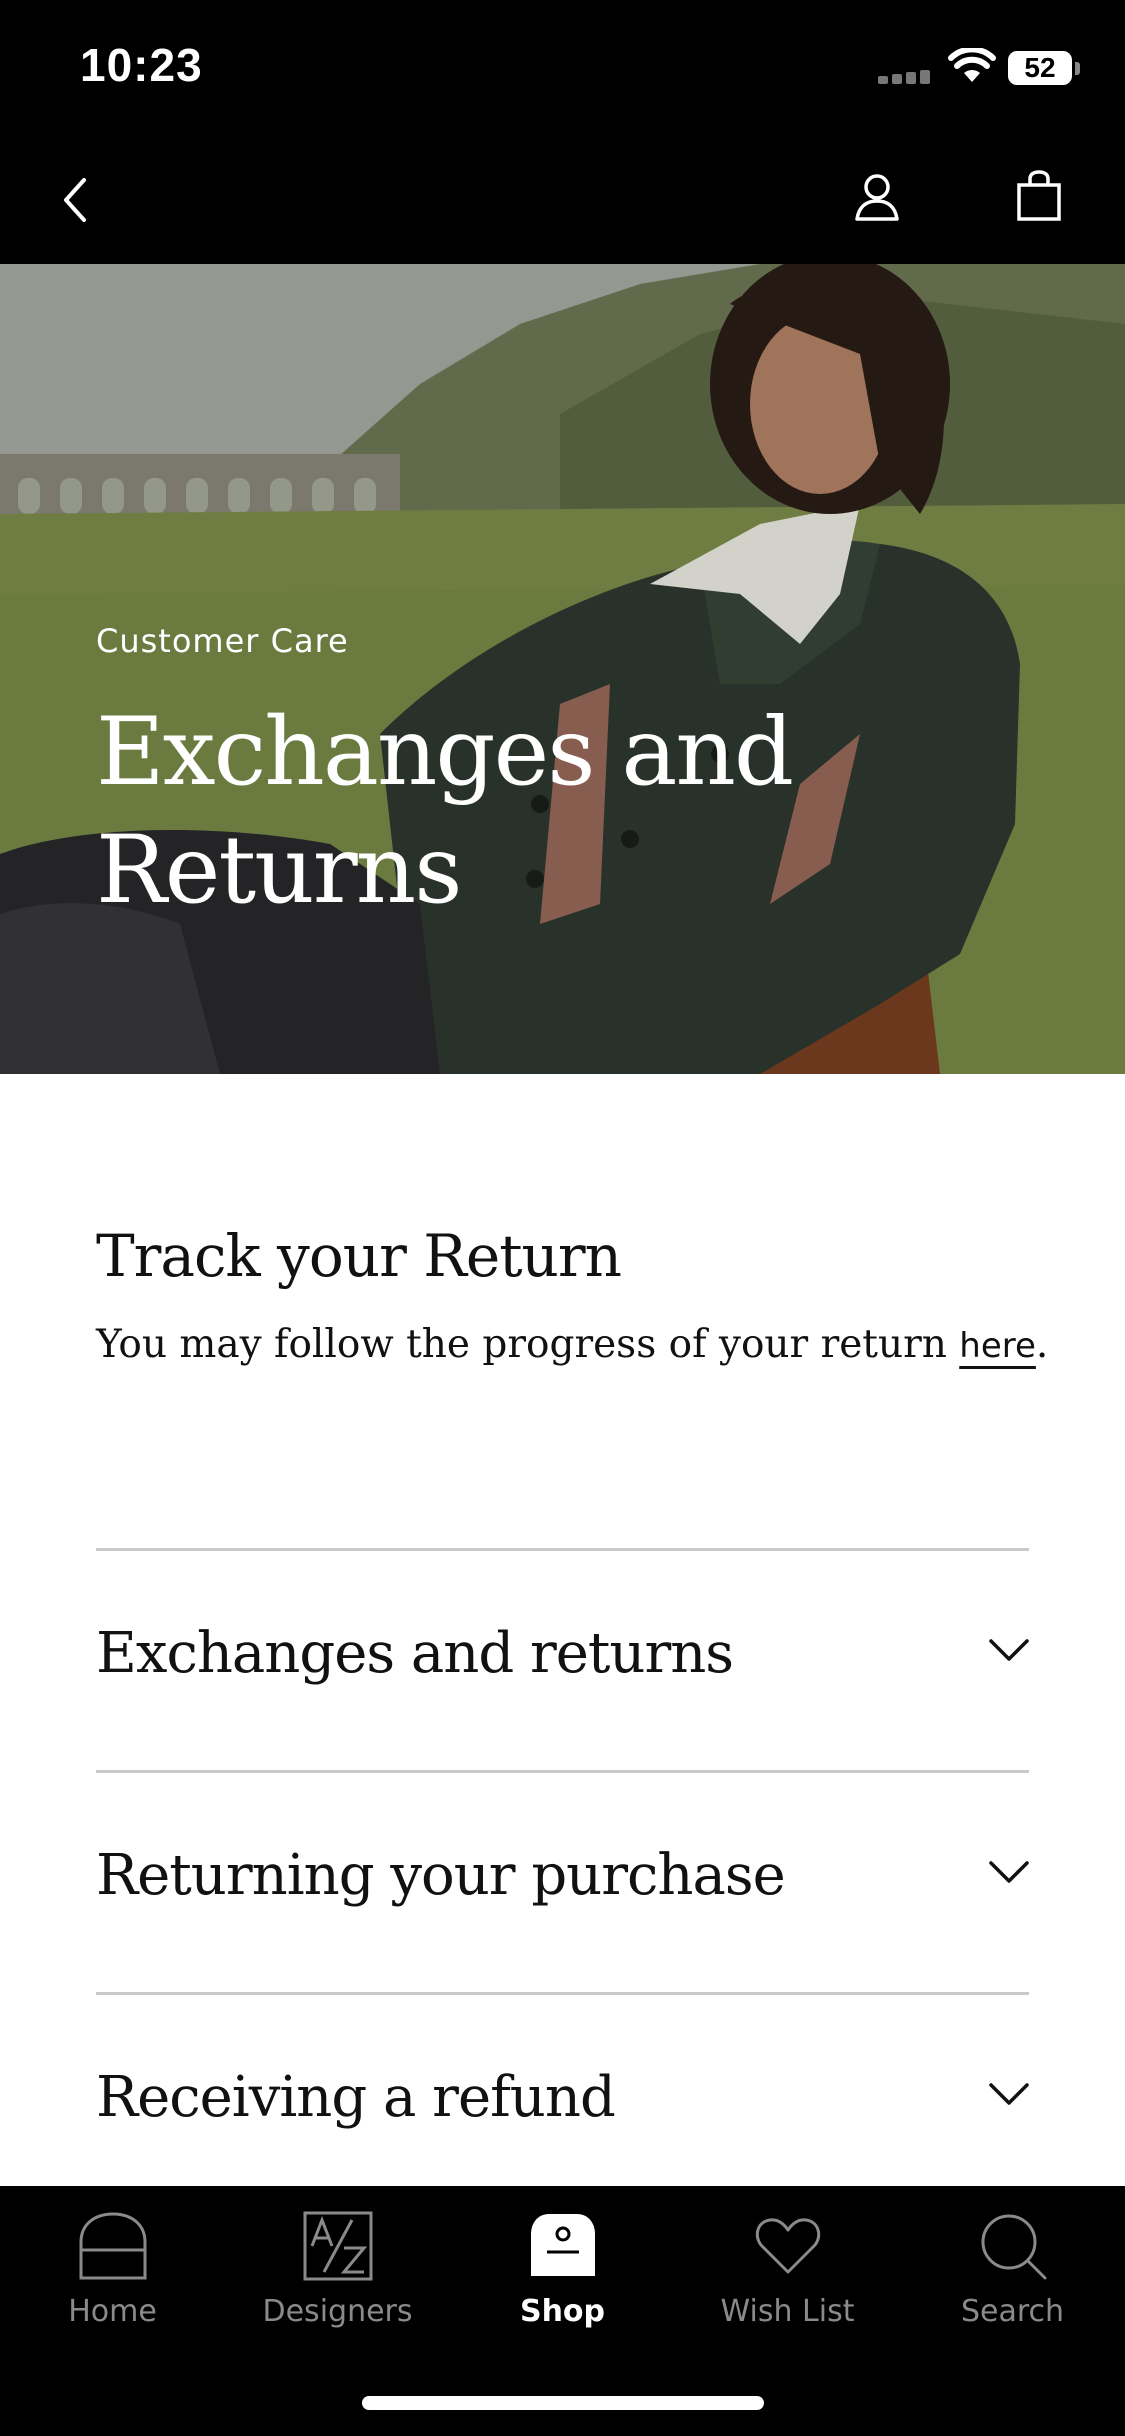 The image size is (1125, 2436). I want to click on chevron-left-icon, so click(75, 200).